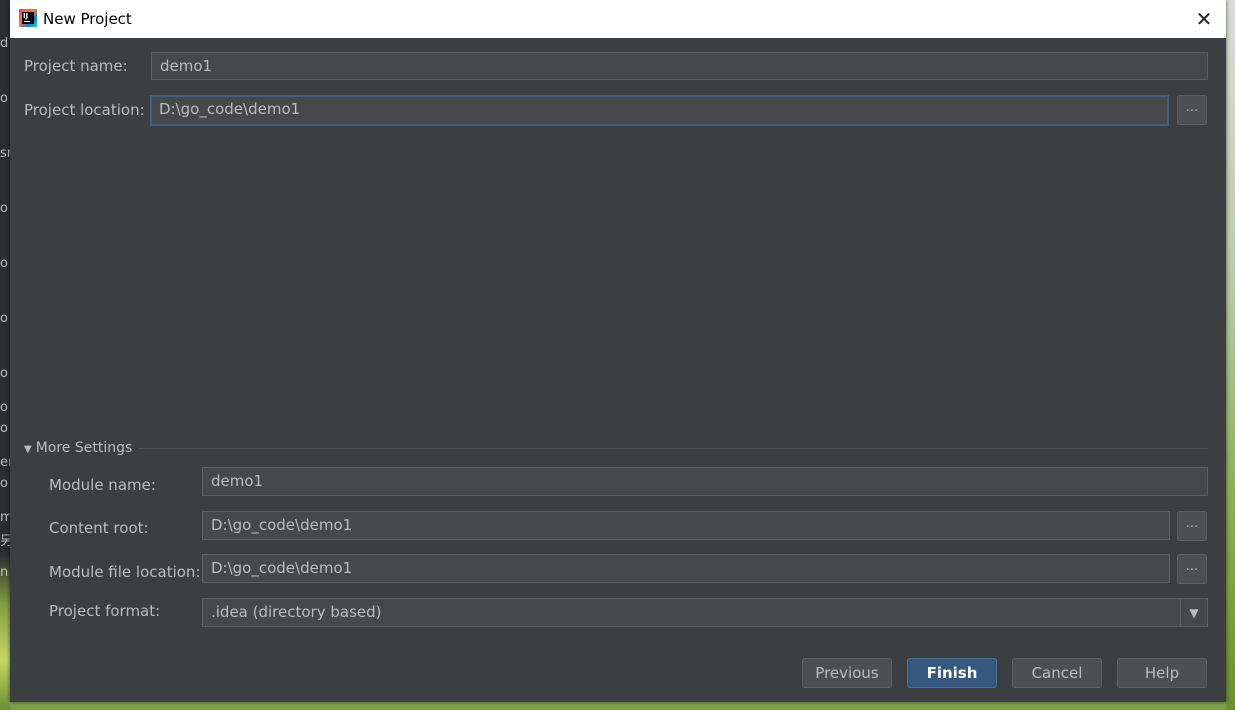  Describe the element at coordinates (5, 541) in the screenshot. I see `background-char: 另` at that location.